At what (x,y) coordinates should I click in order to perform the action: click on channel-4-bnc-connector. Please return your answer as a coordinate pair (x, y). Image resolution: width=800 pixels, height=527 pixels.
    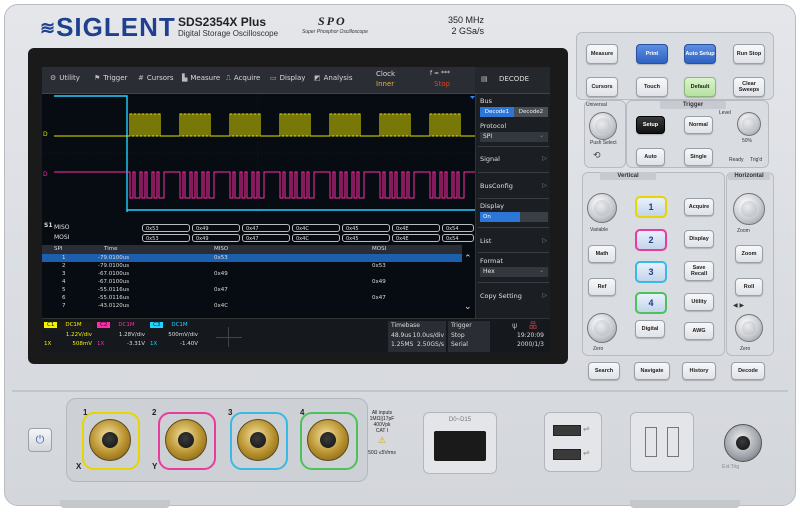
    Looking at the image, I should click on (328, 440).